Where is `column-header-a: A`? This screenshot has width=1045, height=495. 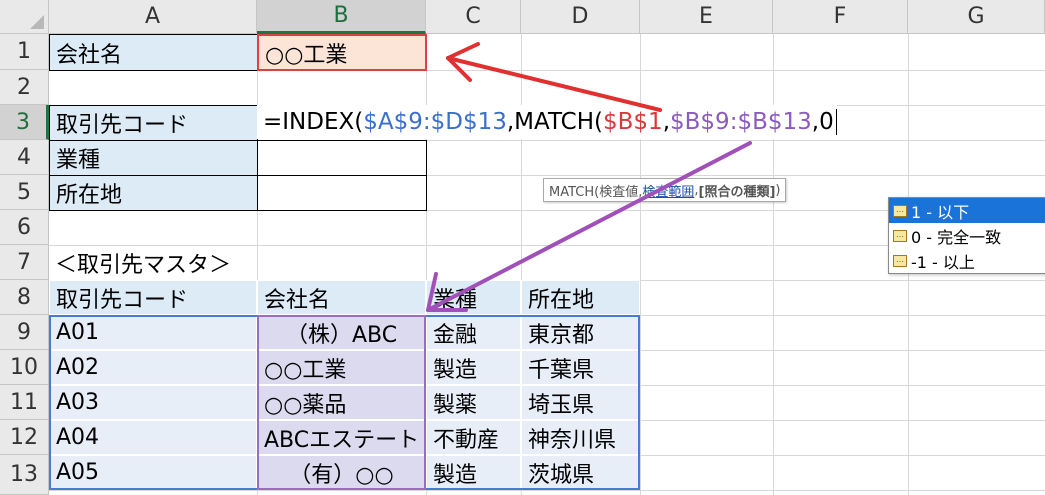 column-header-a: A is located at coordinates (153, 17).